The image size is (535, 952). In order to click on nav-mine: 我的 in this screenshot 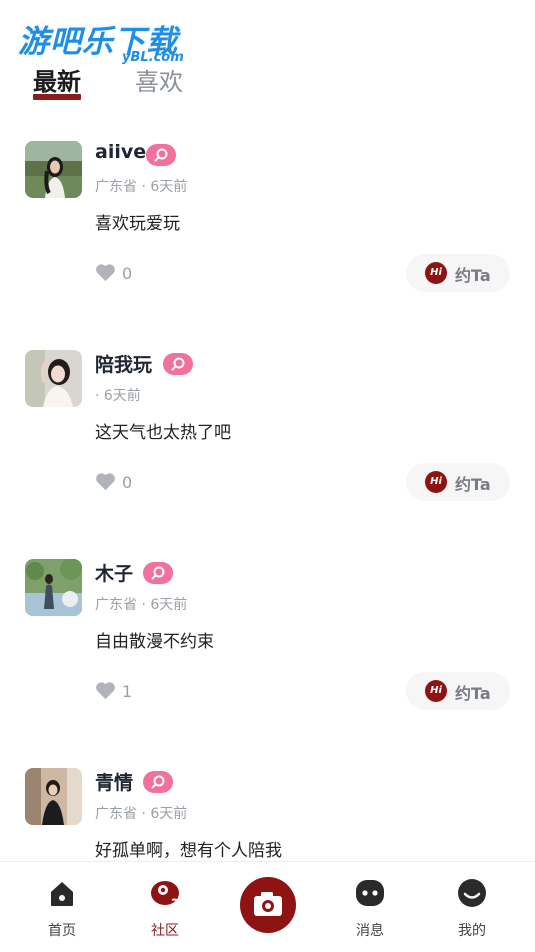, I will do `click(472, 907)`.